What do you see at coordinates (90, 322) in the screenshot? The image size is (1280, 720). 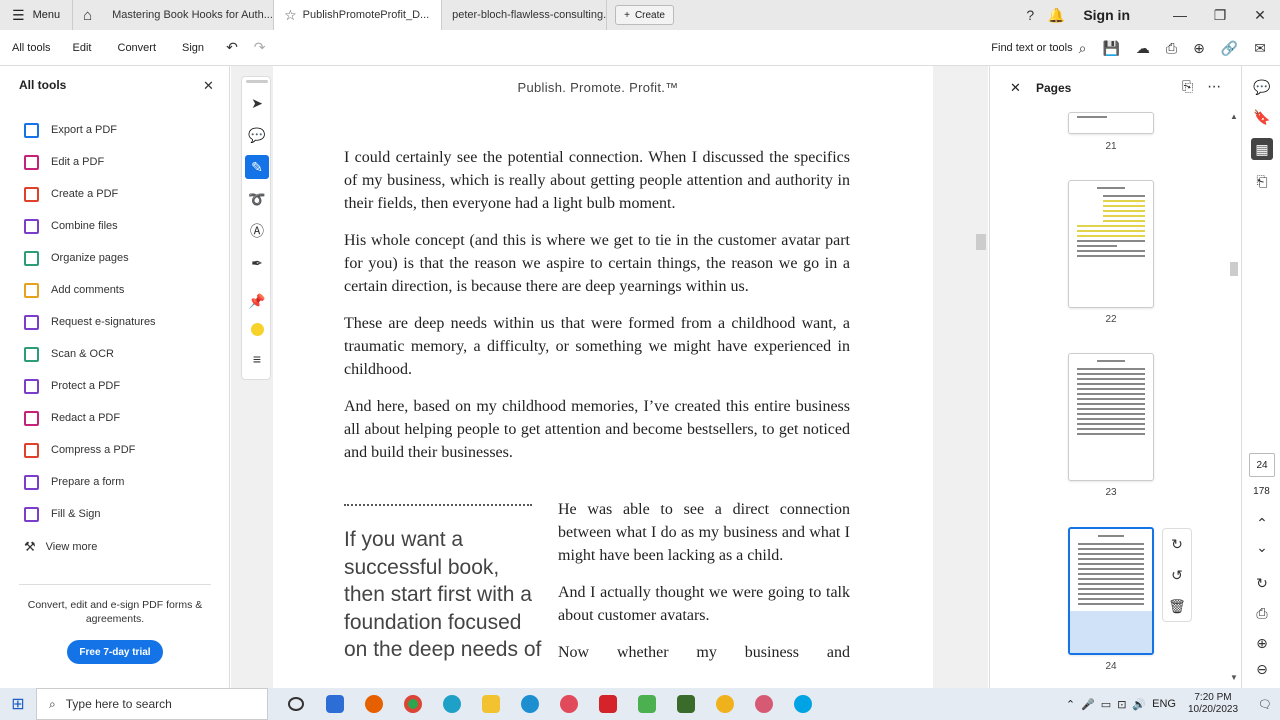 I see `tool-request-esignatures: Request e-signatures` at bounding box center [90, 322].